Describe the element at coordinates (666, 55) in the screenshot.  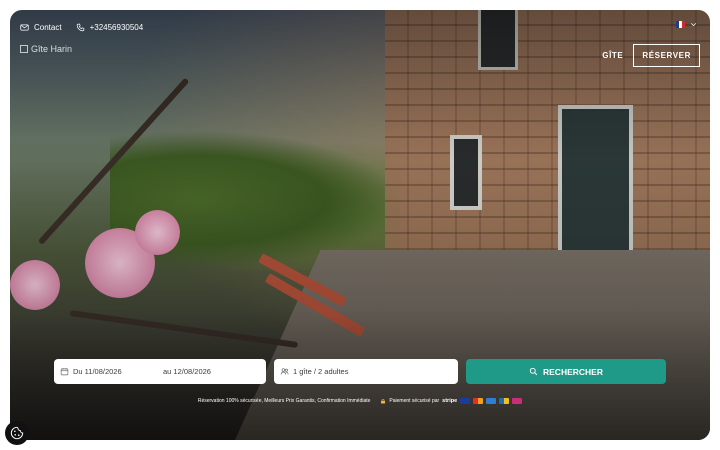
I see `reserve-button: RÉSERVER` at that location.